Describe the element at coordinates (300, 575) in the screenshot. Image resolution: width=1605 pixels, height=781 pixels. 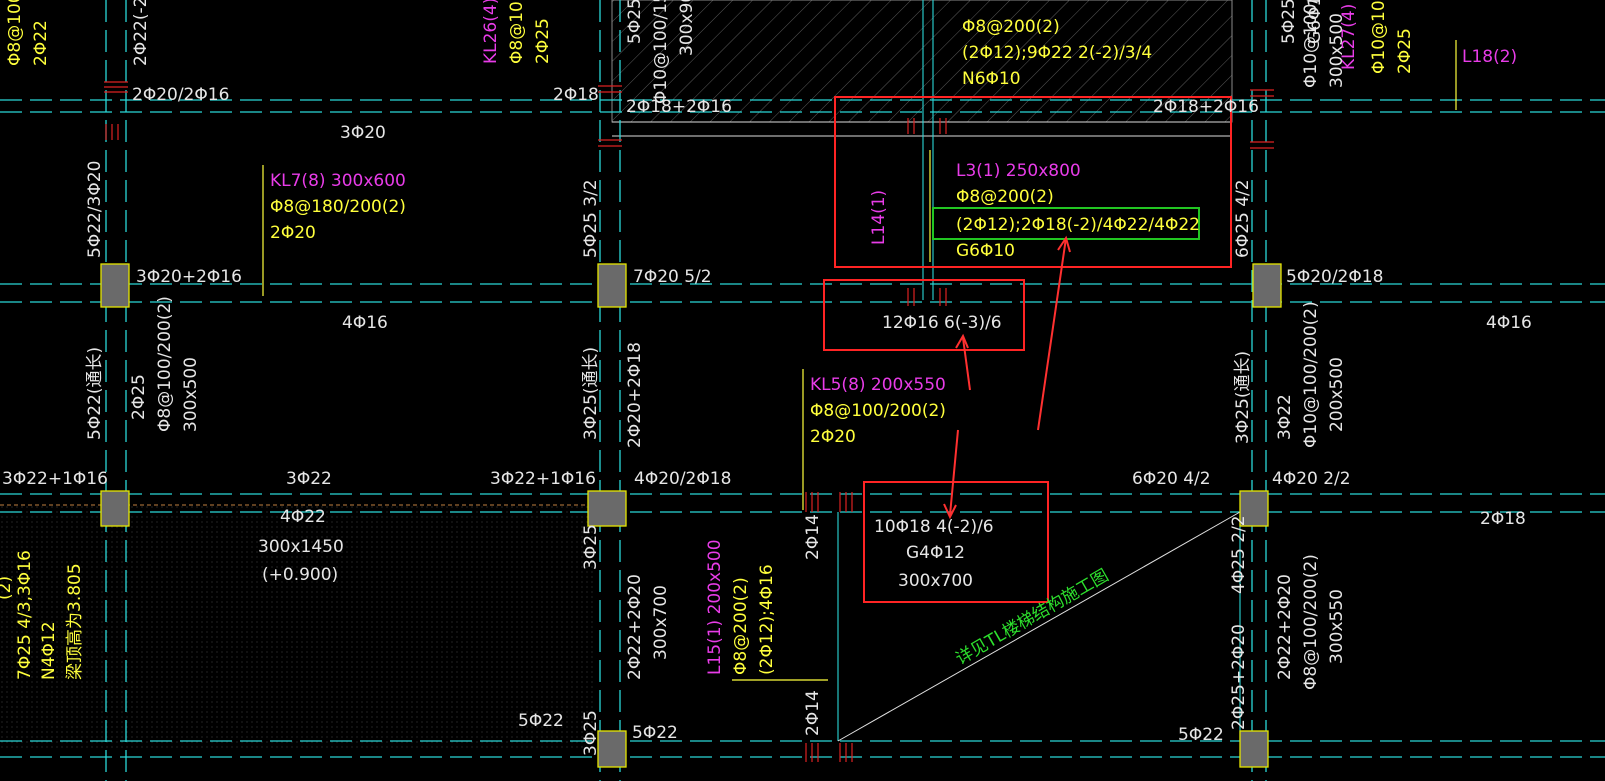
I see `beam-elevation-label: (+0.900)` at that location.